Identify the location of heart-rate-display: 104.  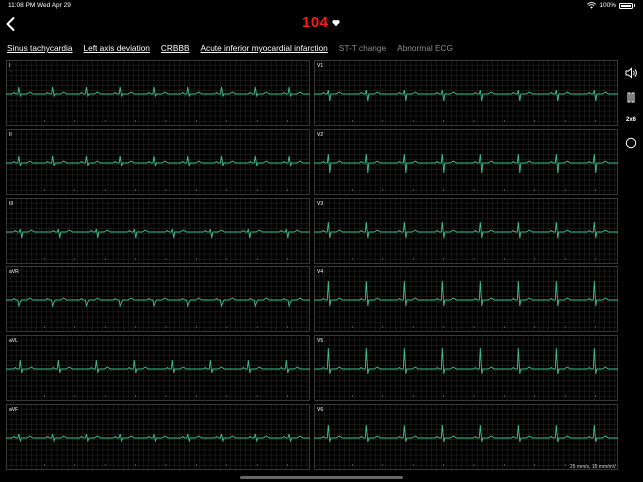
(321, 22).